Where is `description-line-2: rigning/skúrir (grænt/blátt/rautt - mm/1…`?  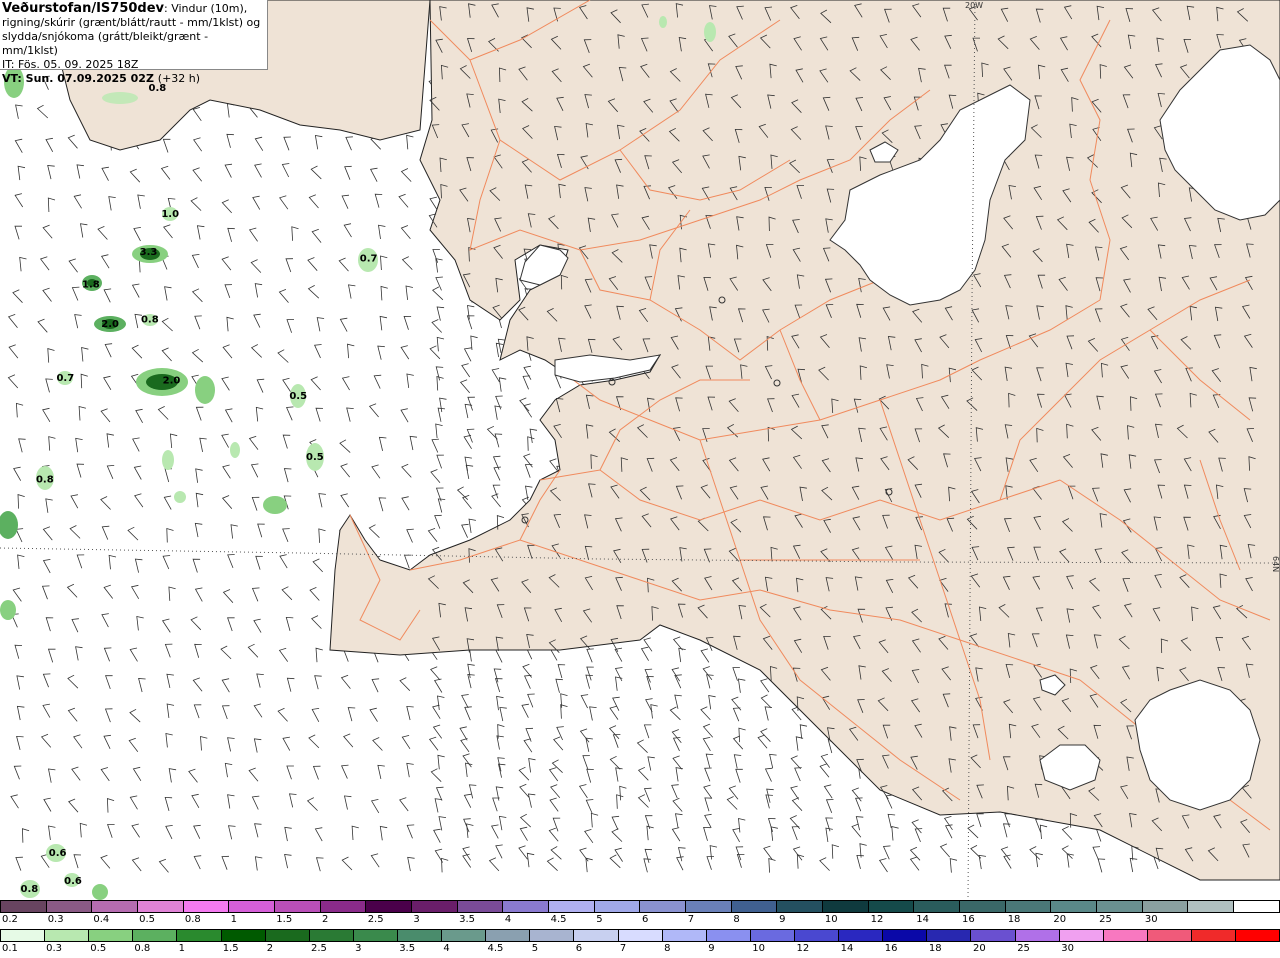
description-line-2: rigning/skúrir (grænt/blátt/rautt - mm/1… is located at coordinates (131, 22).